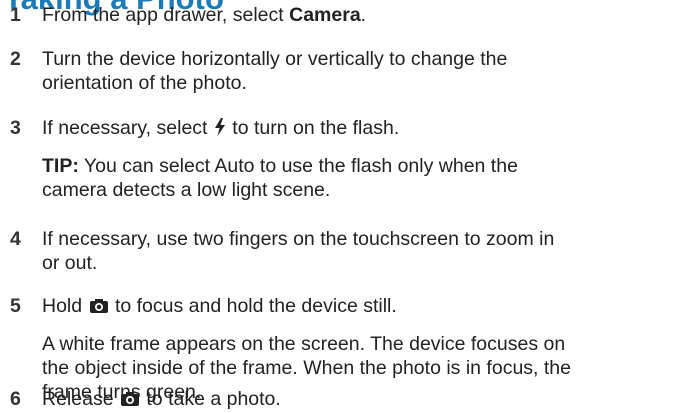 The width and height of the screenshot is (696, 413). What do you see at coordinates (65, 306) in the screenshot?
I see `step-text-segment: Hold` at bounding box center [65, 306].